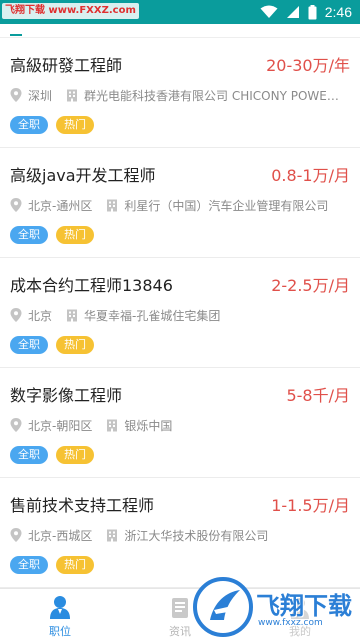 This screenshot has height=640, width=360. Describe the element at coordinates (83, 175) in the screenshot. I see `job-title: 高级java开发工程师` at that location.